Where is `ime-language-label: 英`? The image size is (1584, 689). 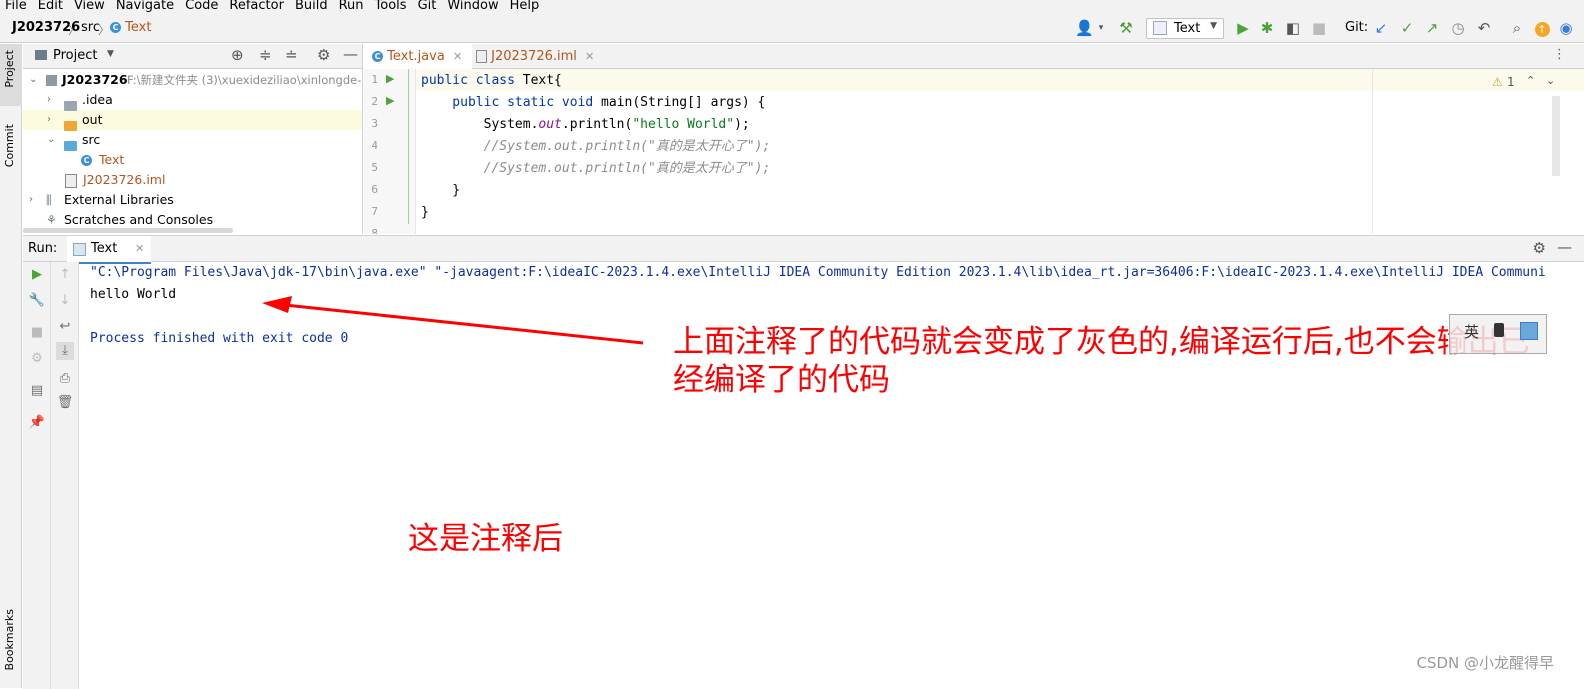 ime-language-label: 英 is located at coordinates (1472, 332).